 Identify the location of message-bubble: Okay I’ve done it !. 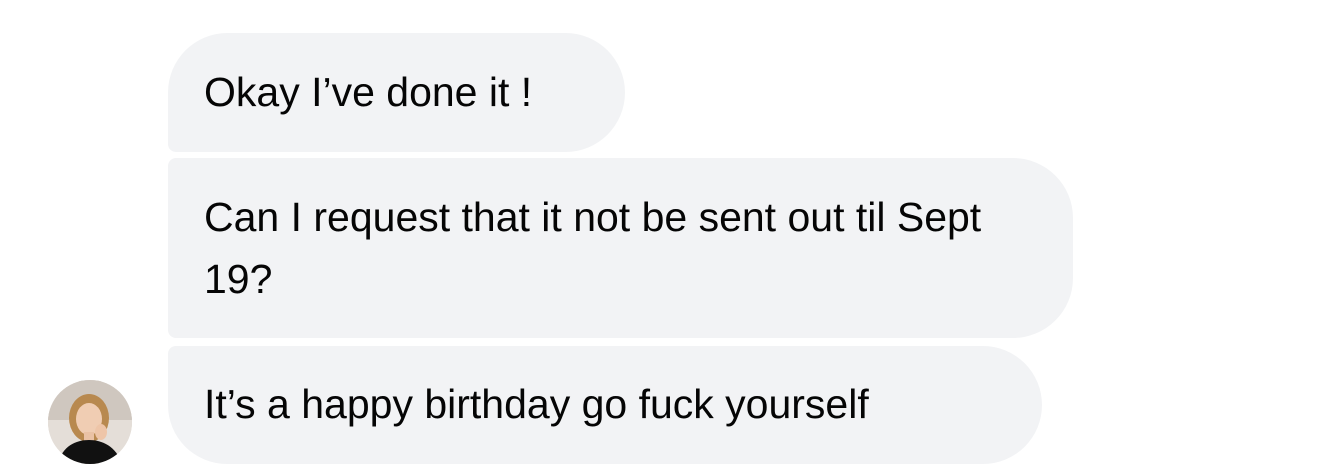
(396, 92).